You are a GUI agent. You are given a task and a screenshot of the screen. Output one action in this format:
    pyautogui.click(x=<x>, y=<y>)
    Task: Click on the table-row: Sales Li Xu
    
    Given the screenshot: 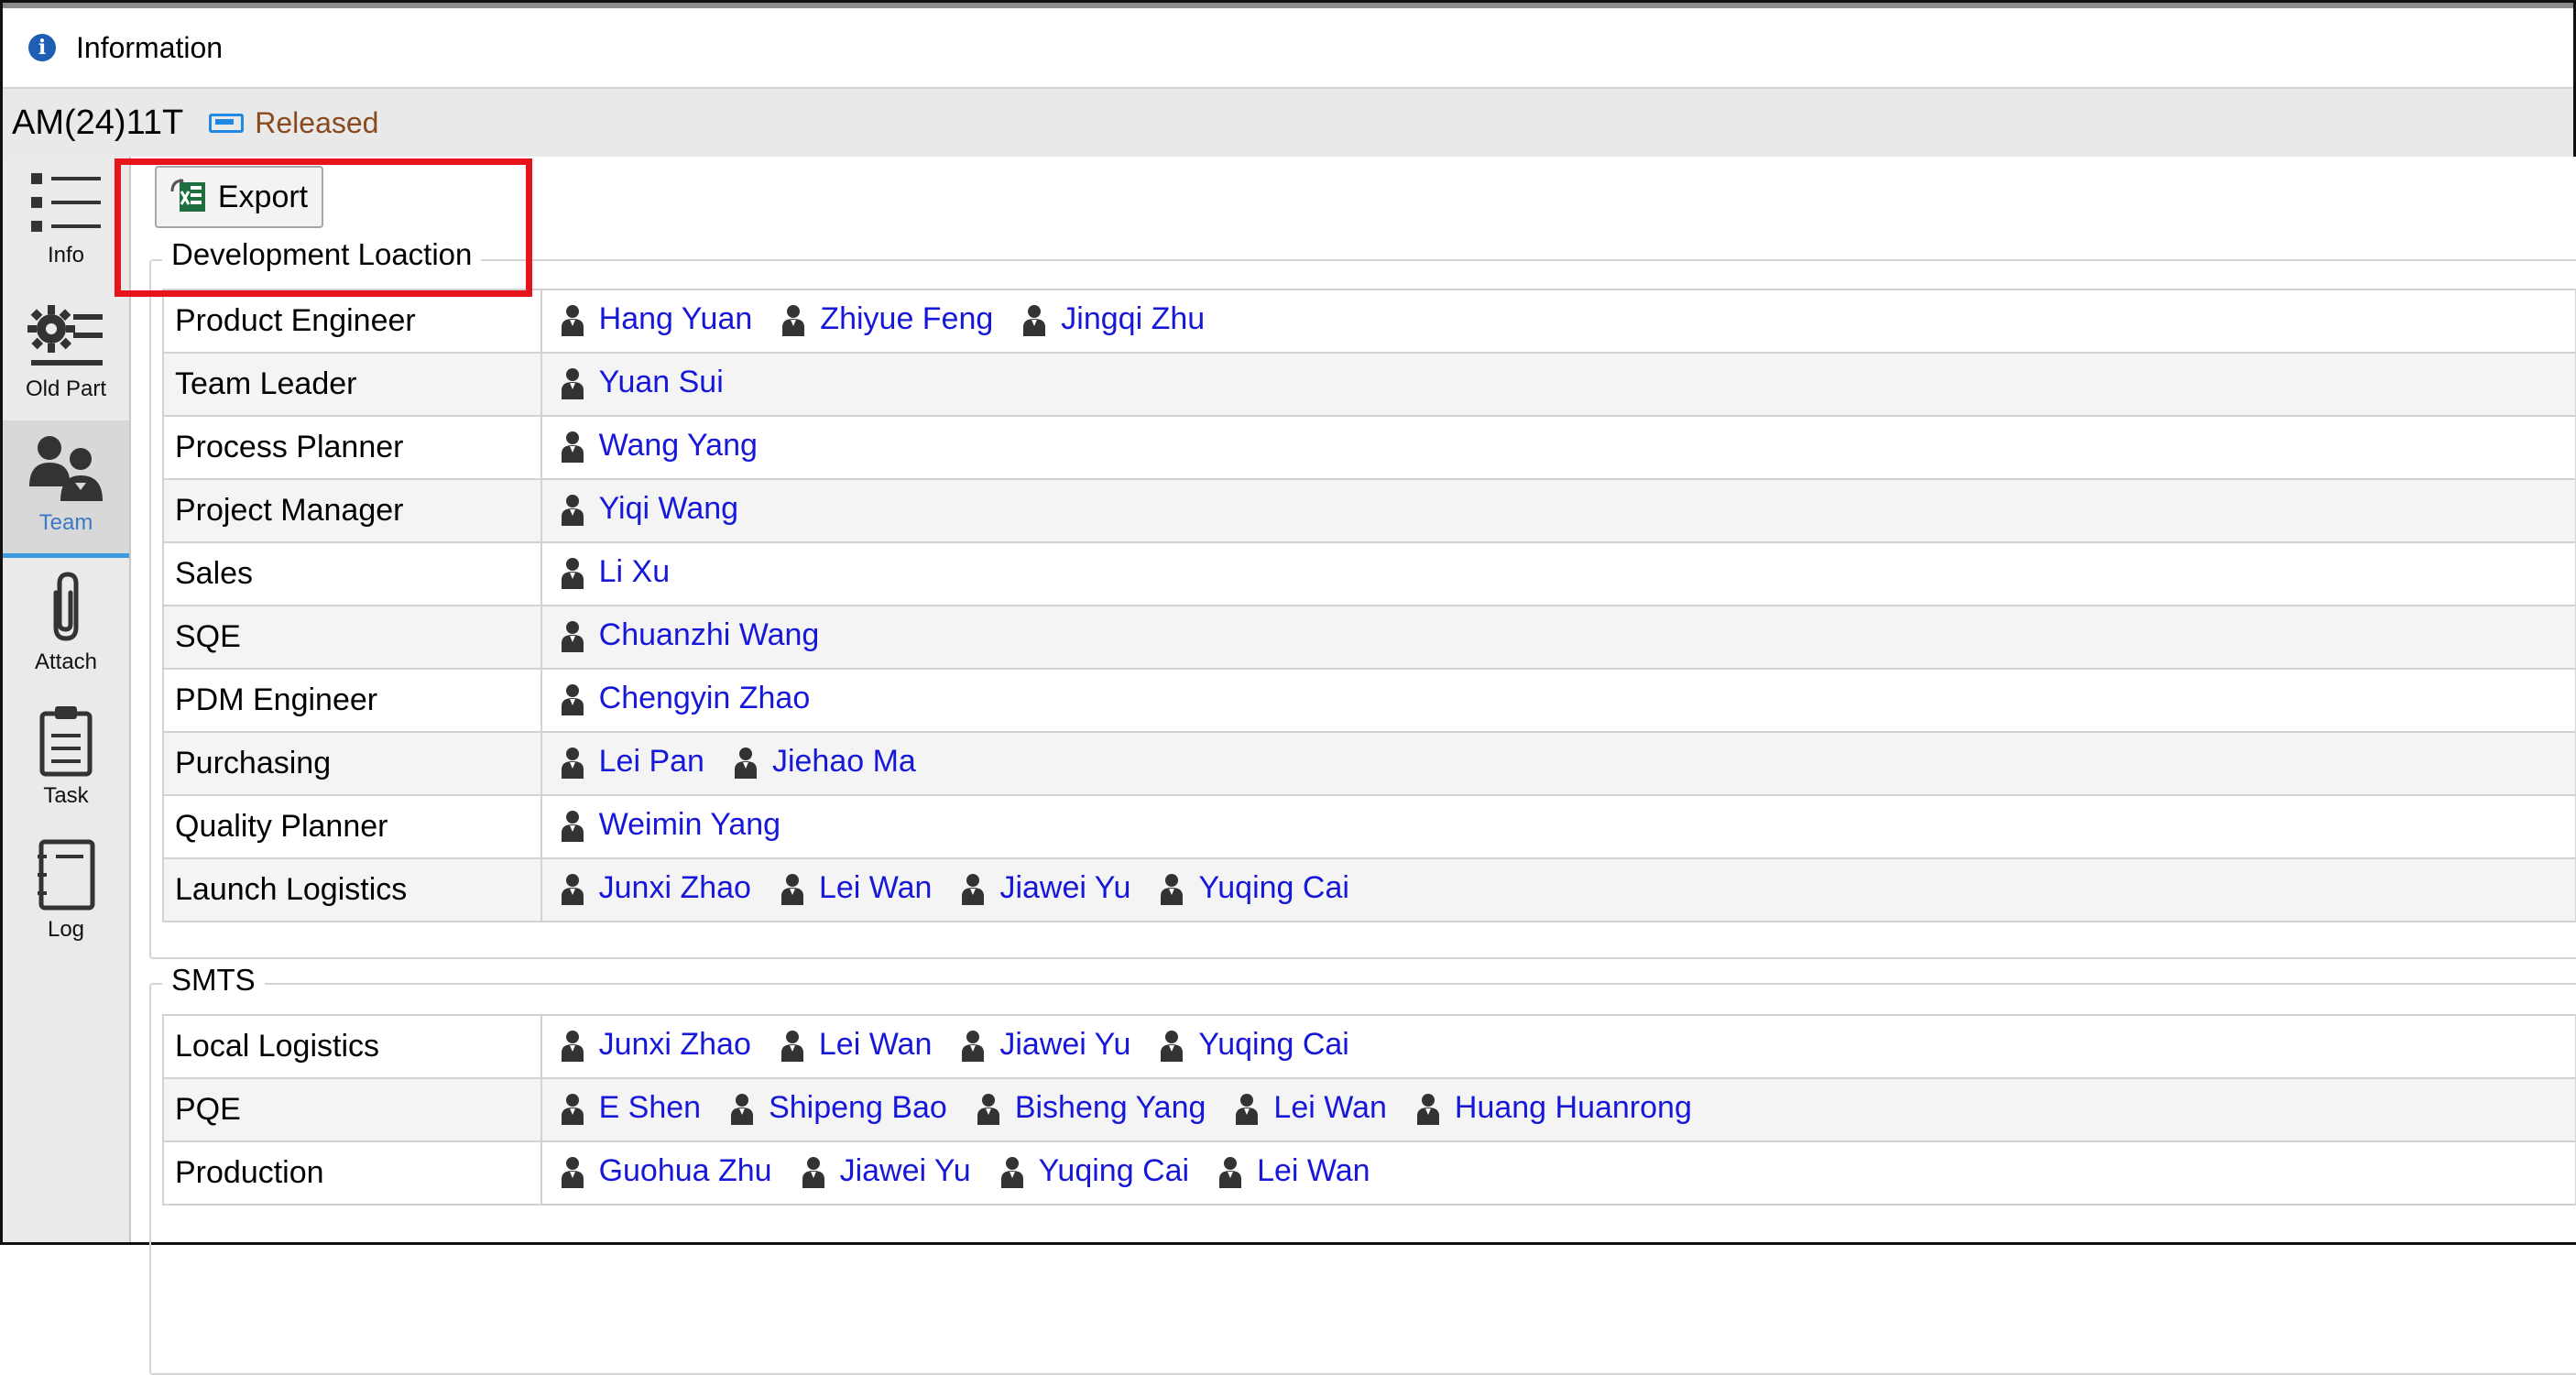 What is the action you would take?
    pyautogui.click(x=1369, y=574)
    